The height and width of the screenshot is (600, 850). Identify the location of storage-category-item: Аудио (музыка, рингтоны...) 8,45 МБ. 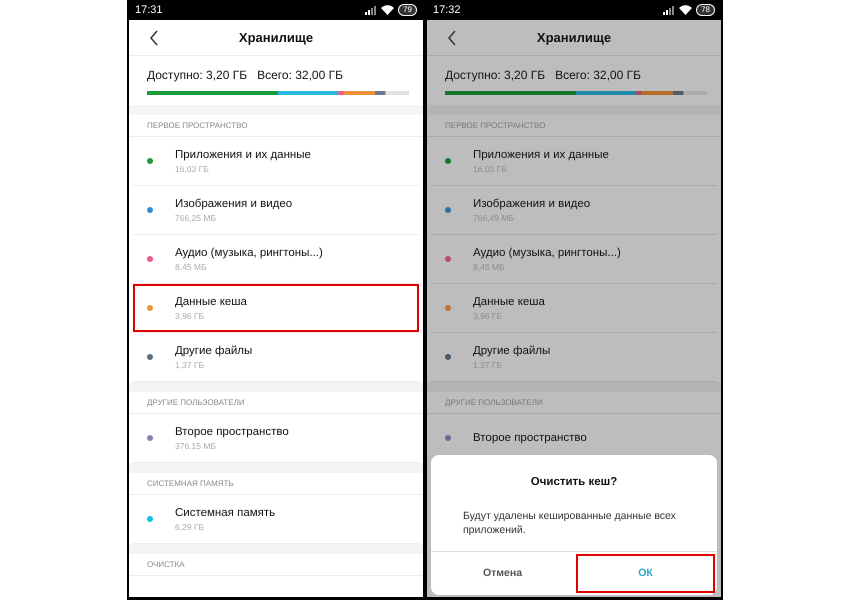
(276, 259).